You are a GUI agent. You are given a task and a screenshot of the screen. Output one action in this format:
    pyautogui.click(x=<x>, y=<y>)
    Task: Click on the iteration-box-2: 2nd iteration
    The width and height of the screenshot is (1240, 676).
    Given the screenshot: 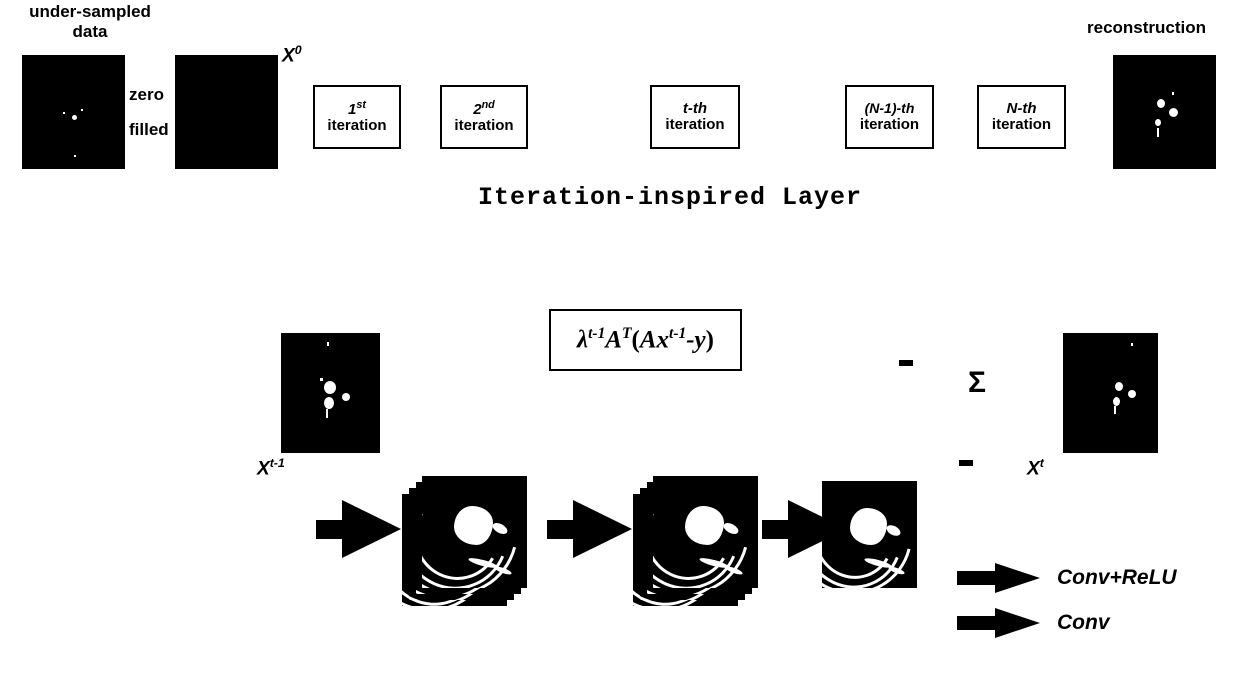 What is the action you would take?
    pyautogui.click(x=484, y=117)
    